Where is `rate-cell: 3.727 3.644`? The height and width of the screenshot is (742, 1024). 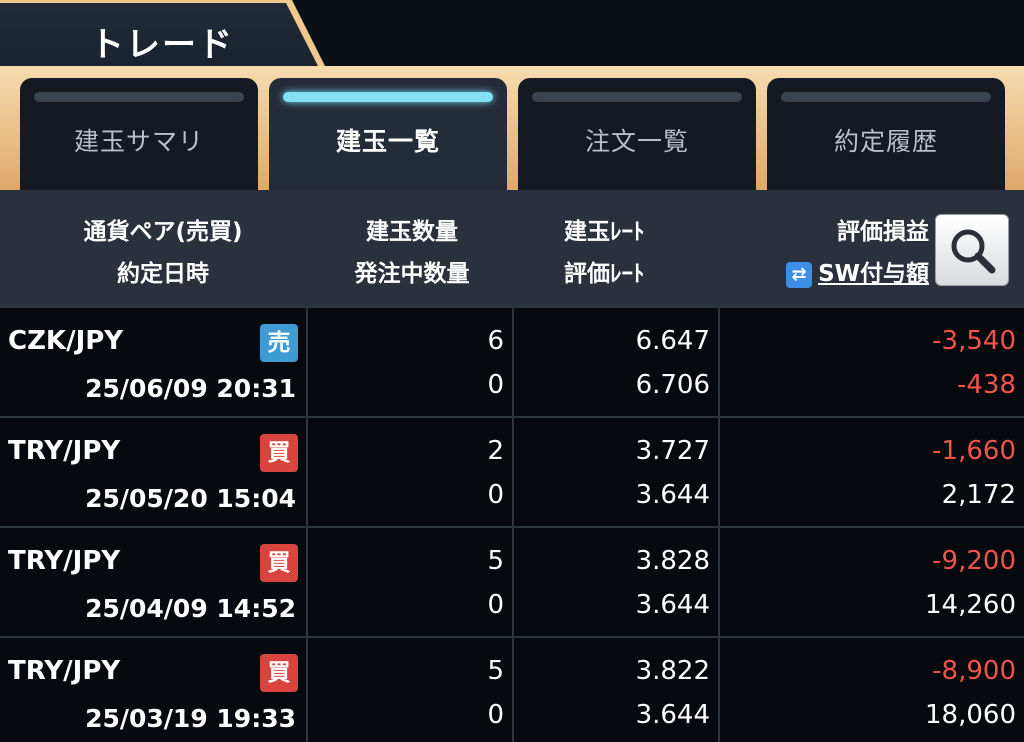 rate-cell: 3.727 3.644 is located at coordinates (616, 472).